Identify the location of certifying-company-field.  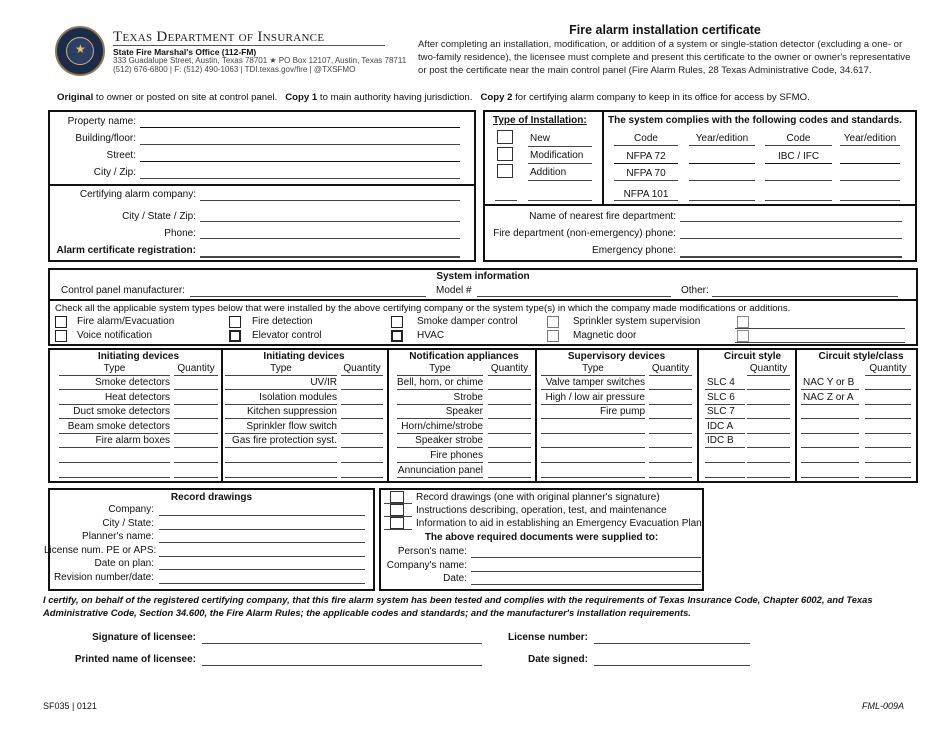
(330, 200).